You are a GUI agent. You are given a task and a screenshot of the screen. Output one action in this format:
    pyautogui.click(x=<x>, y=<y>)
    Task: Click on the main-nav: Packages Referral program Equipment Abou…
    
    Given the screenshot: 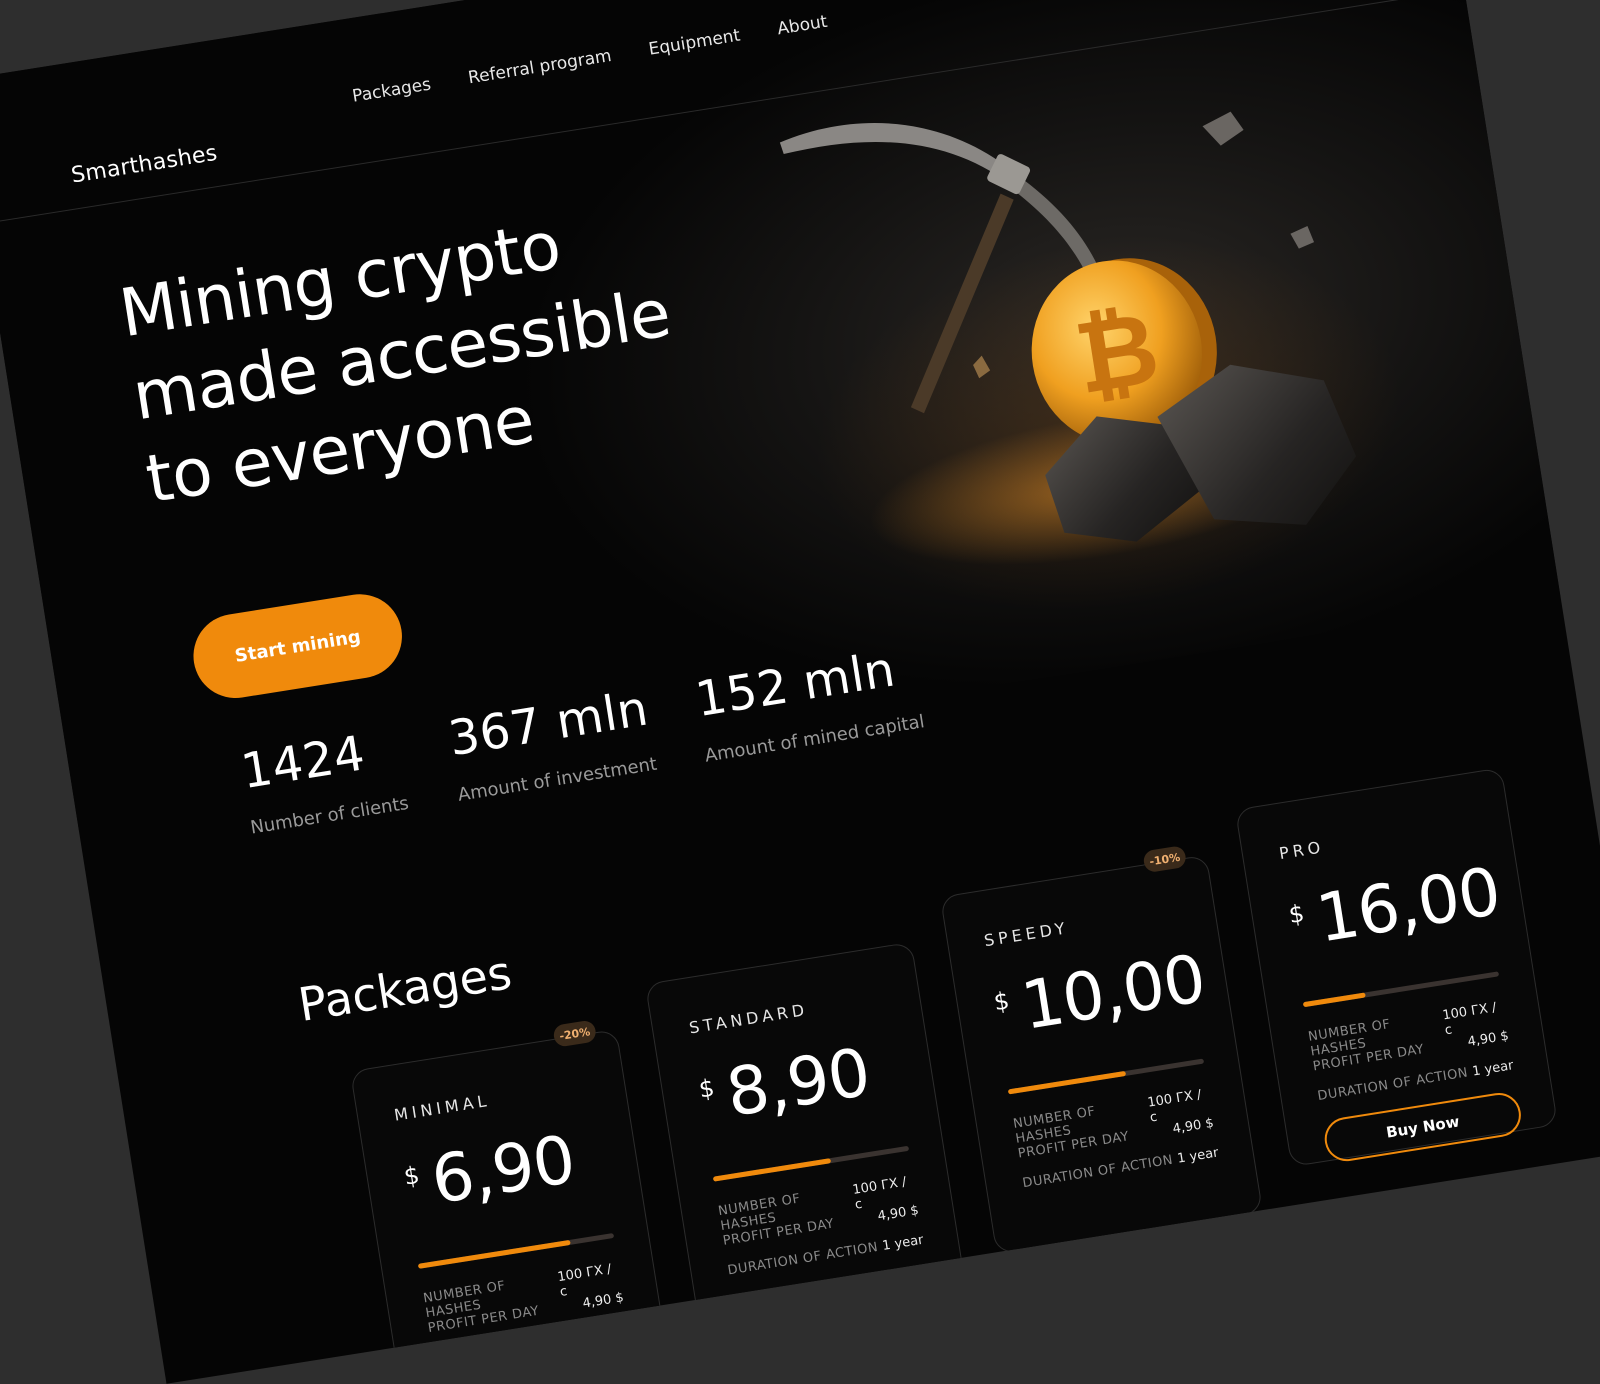 What is the action you would take?
    pyautogui.click(x=590, y=59)
    